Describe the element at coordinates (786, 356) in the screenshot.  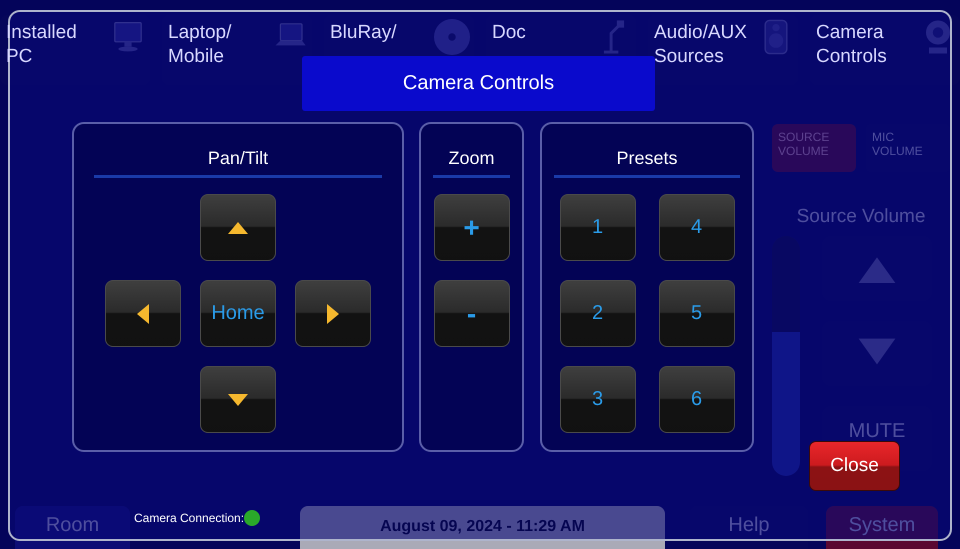
I see `volume-slider-track` at that location.